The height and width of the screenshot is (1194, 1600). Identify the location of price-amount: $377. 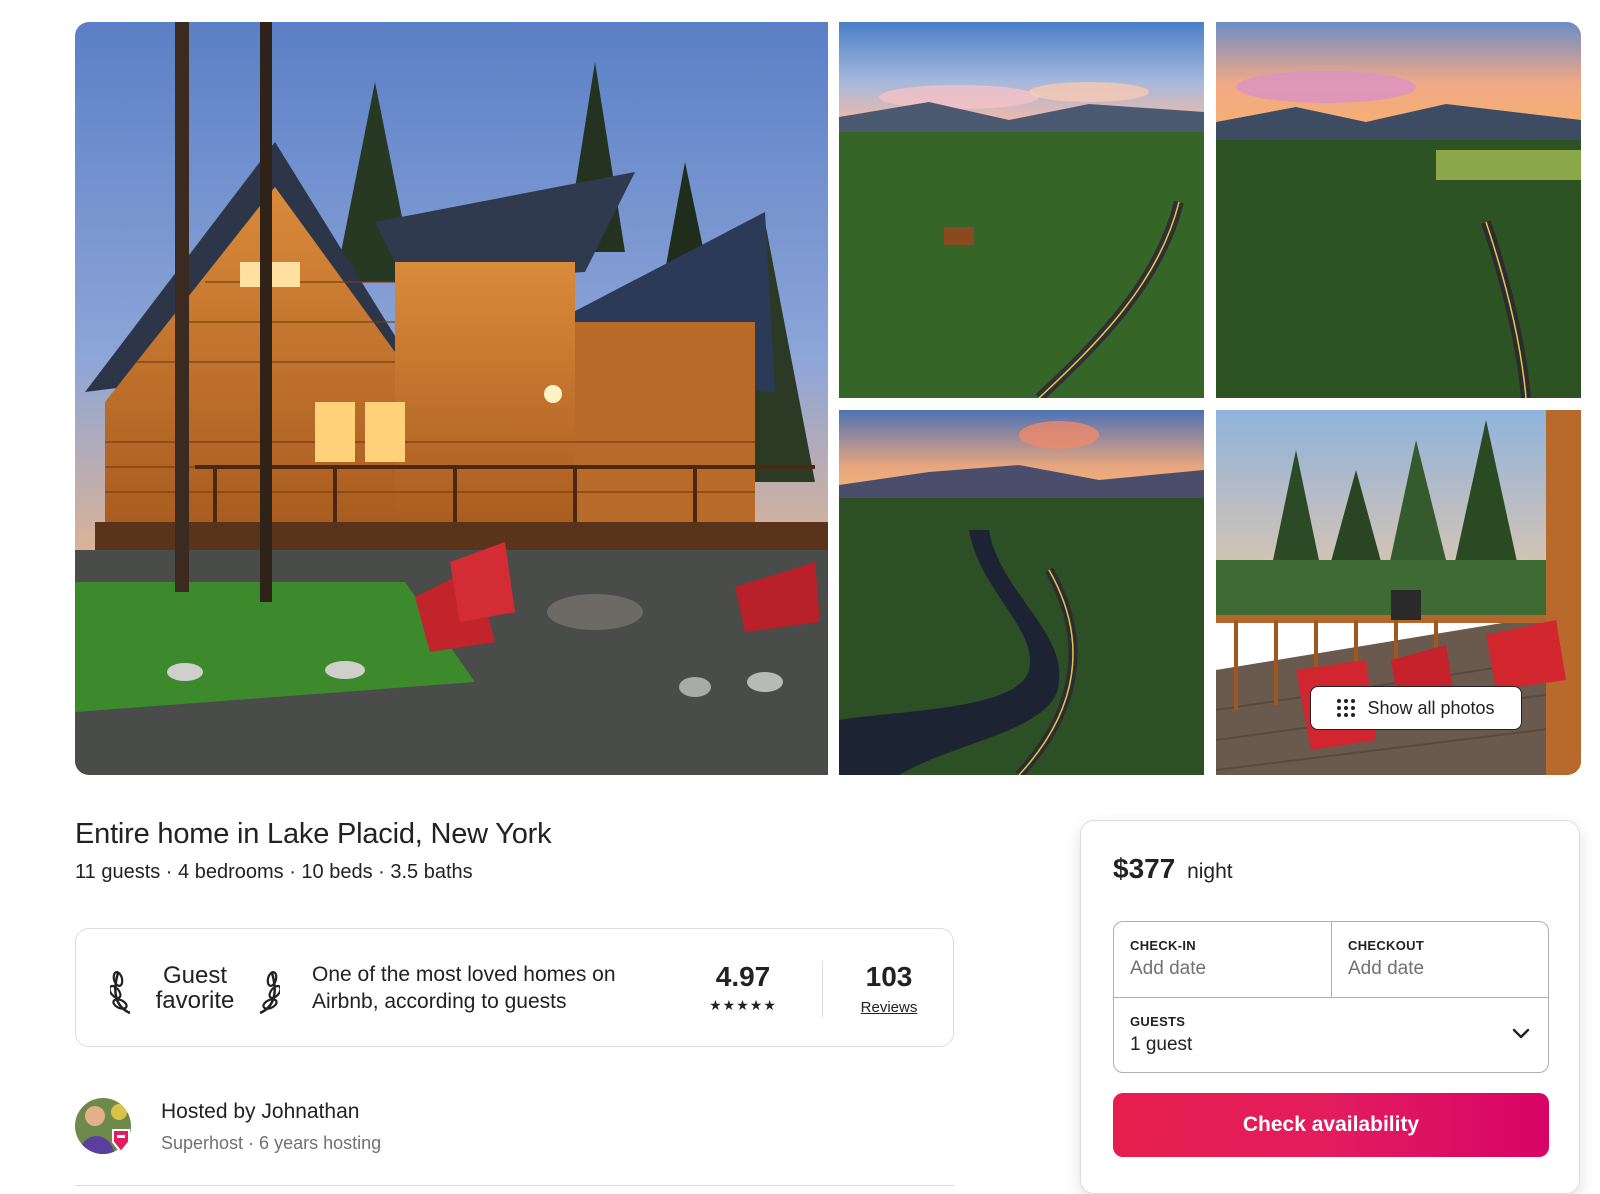
(1144, 868).